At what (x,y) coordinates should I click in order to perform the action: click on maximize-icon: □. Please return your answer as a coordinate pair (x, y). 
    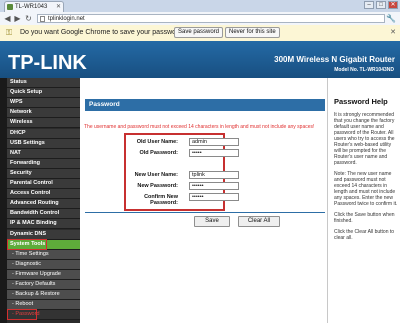
    Looking at the image, I should click on (381, 5).